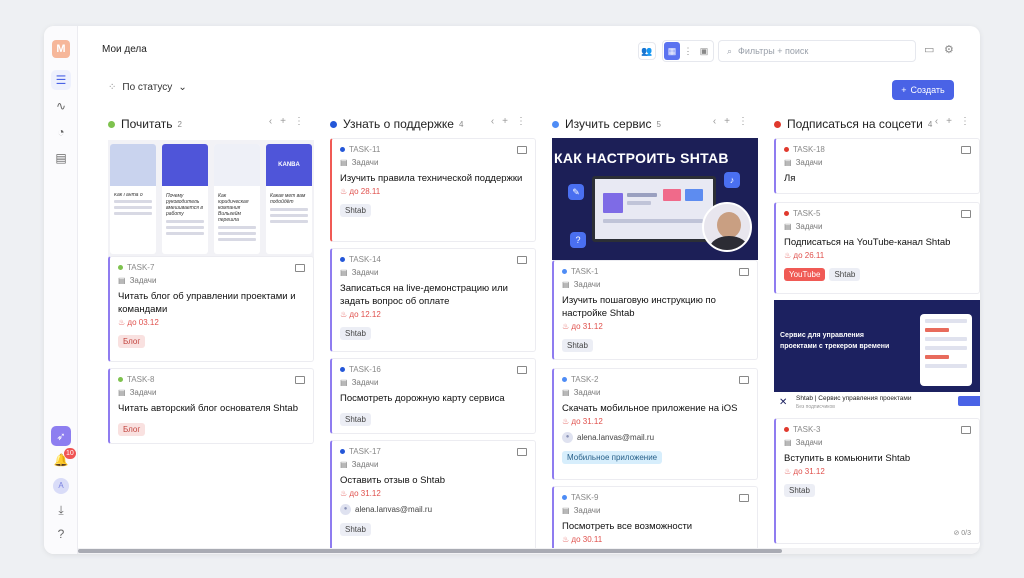 The image size is (1024, 578). Describe the element at coordinates (727, 227) in the screenshot. I see `presenter-photo` at that location.